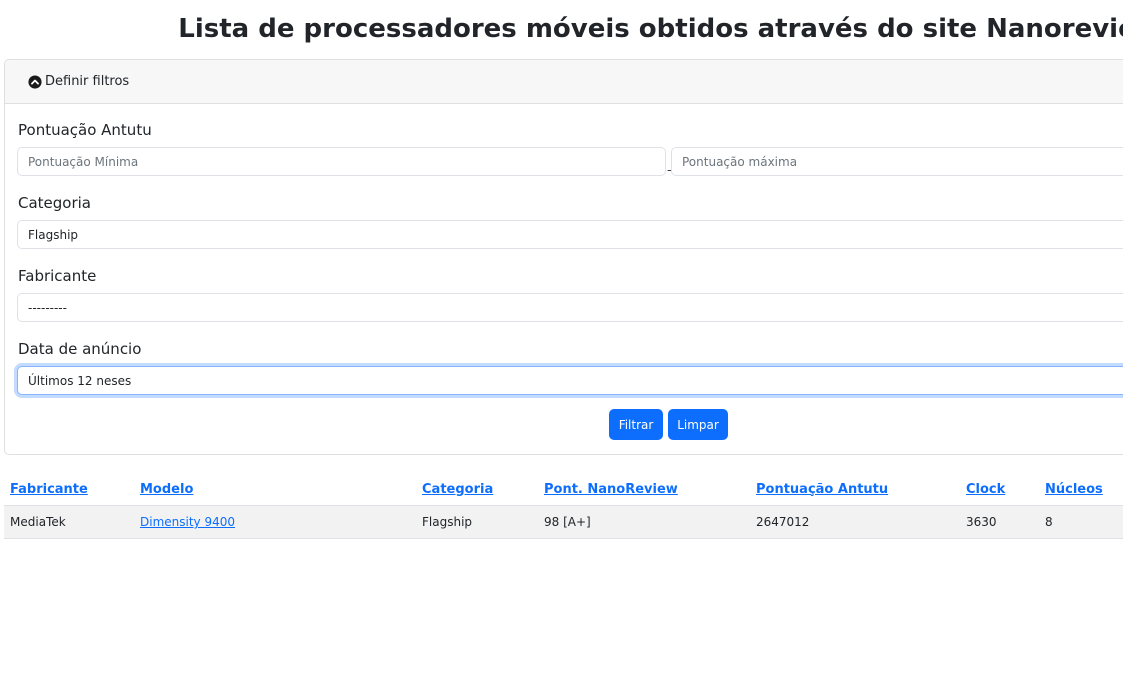 The width and height of the screenshot is (1123, 674). What do you see at coordinates (999, 489) in the screenshot?
I see `column-header-clock: Clock` at bounding box center [999, 489].